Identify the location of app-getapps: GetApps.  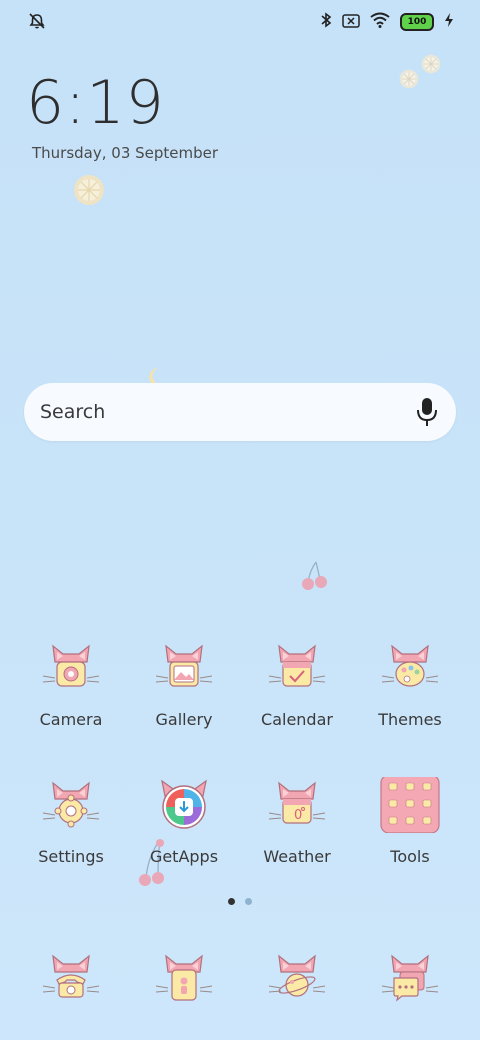
(184, 821).